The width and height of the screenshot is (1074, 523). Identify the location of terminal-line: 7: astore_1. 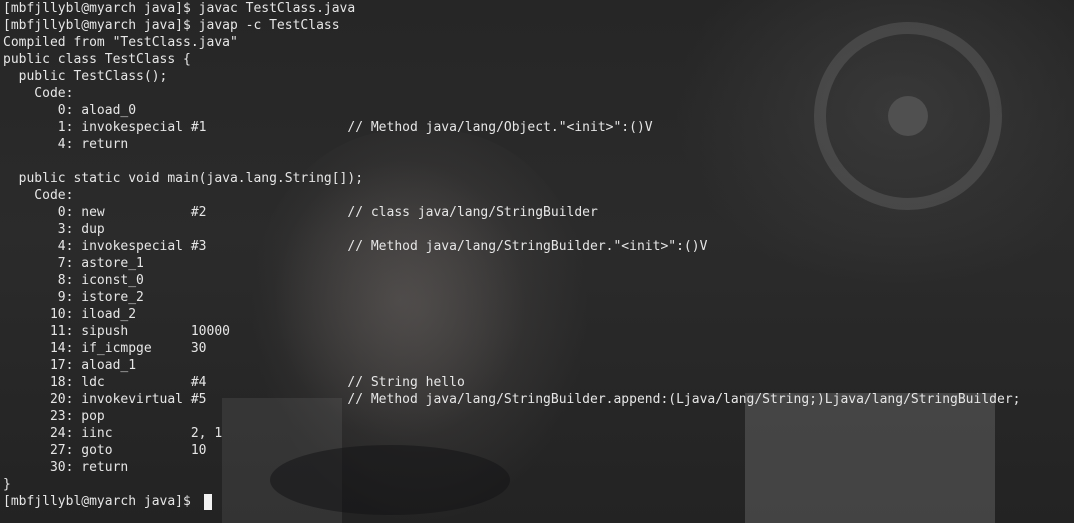
(73, 263).